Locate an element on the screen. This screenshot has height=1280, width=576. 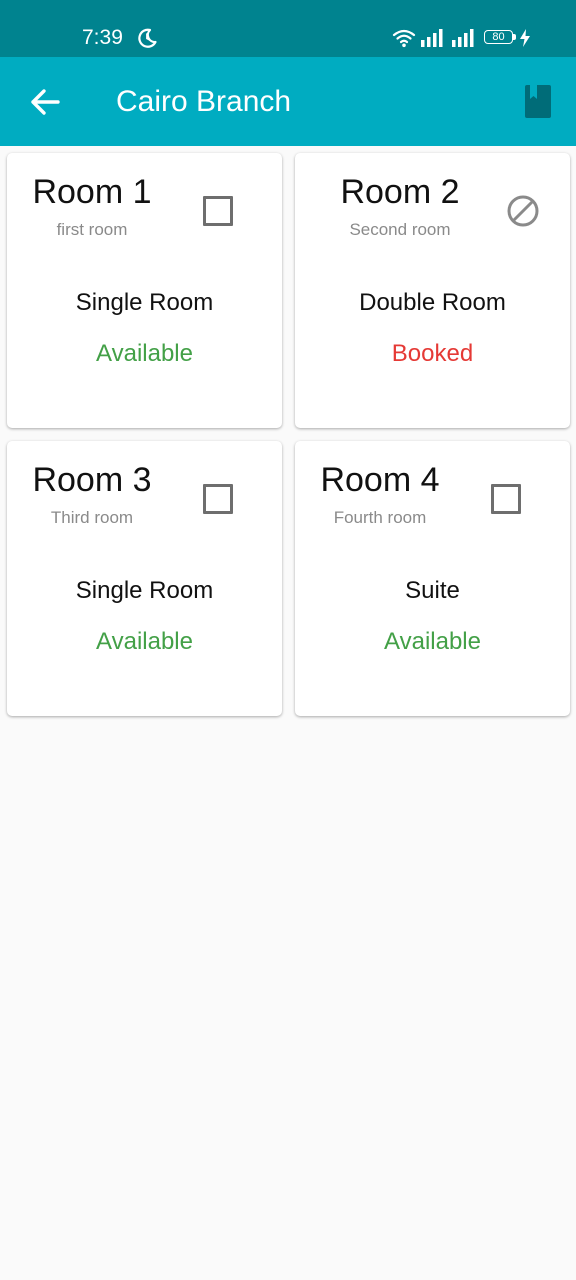
back-button is located at coordinates (45, 102).